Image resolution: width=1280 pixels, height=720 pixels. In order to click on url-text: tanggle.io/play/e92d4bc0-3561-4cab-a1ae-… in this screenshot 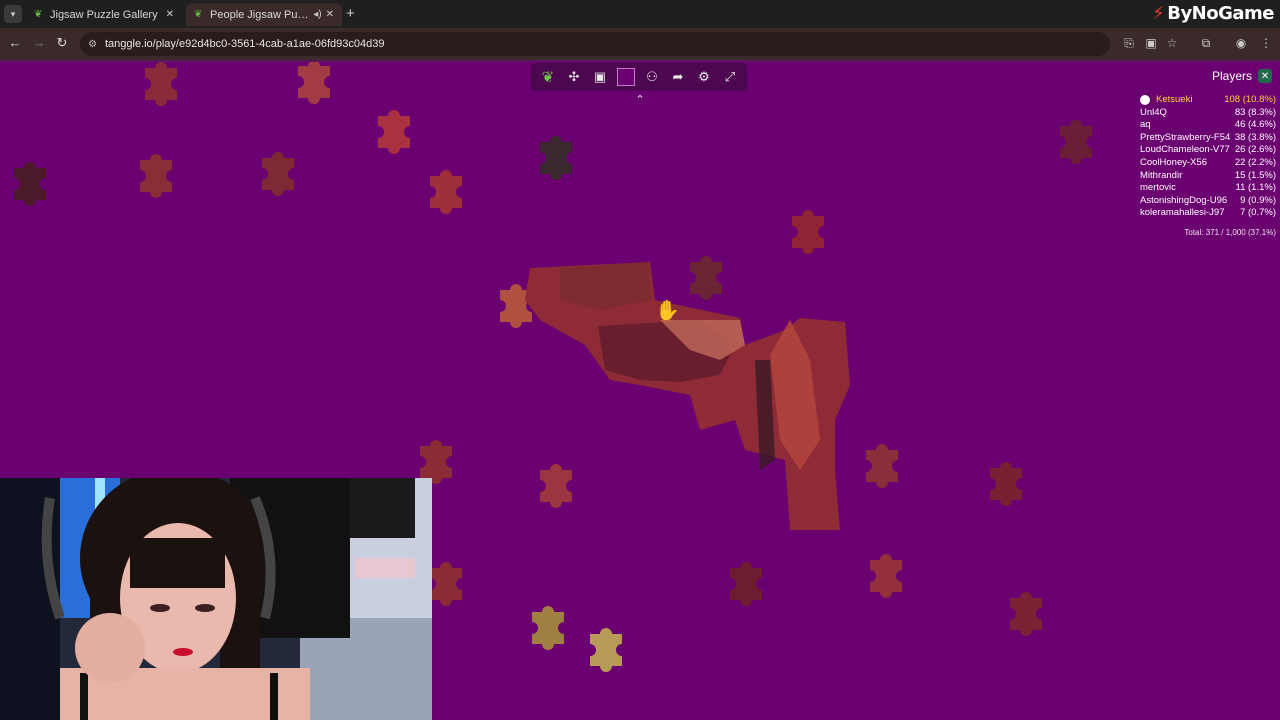, I will do `click(244, 44)`.